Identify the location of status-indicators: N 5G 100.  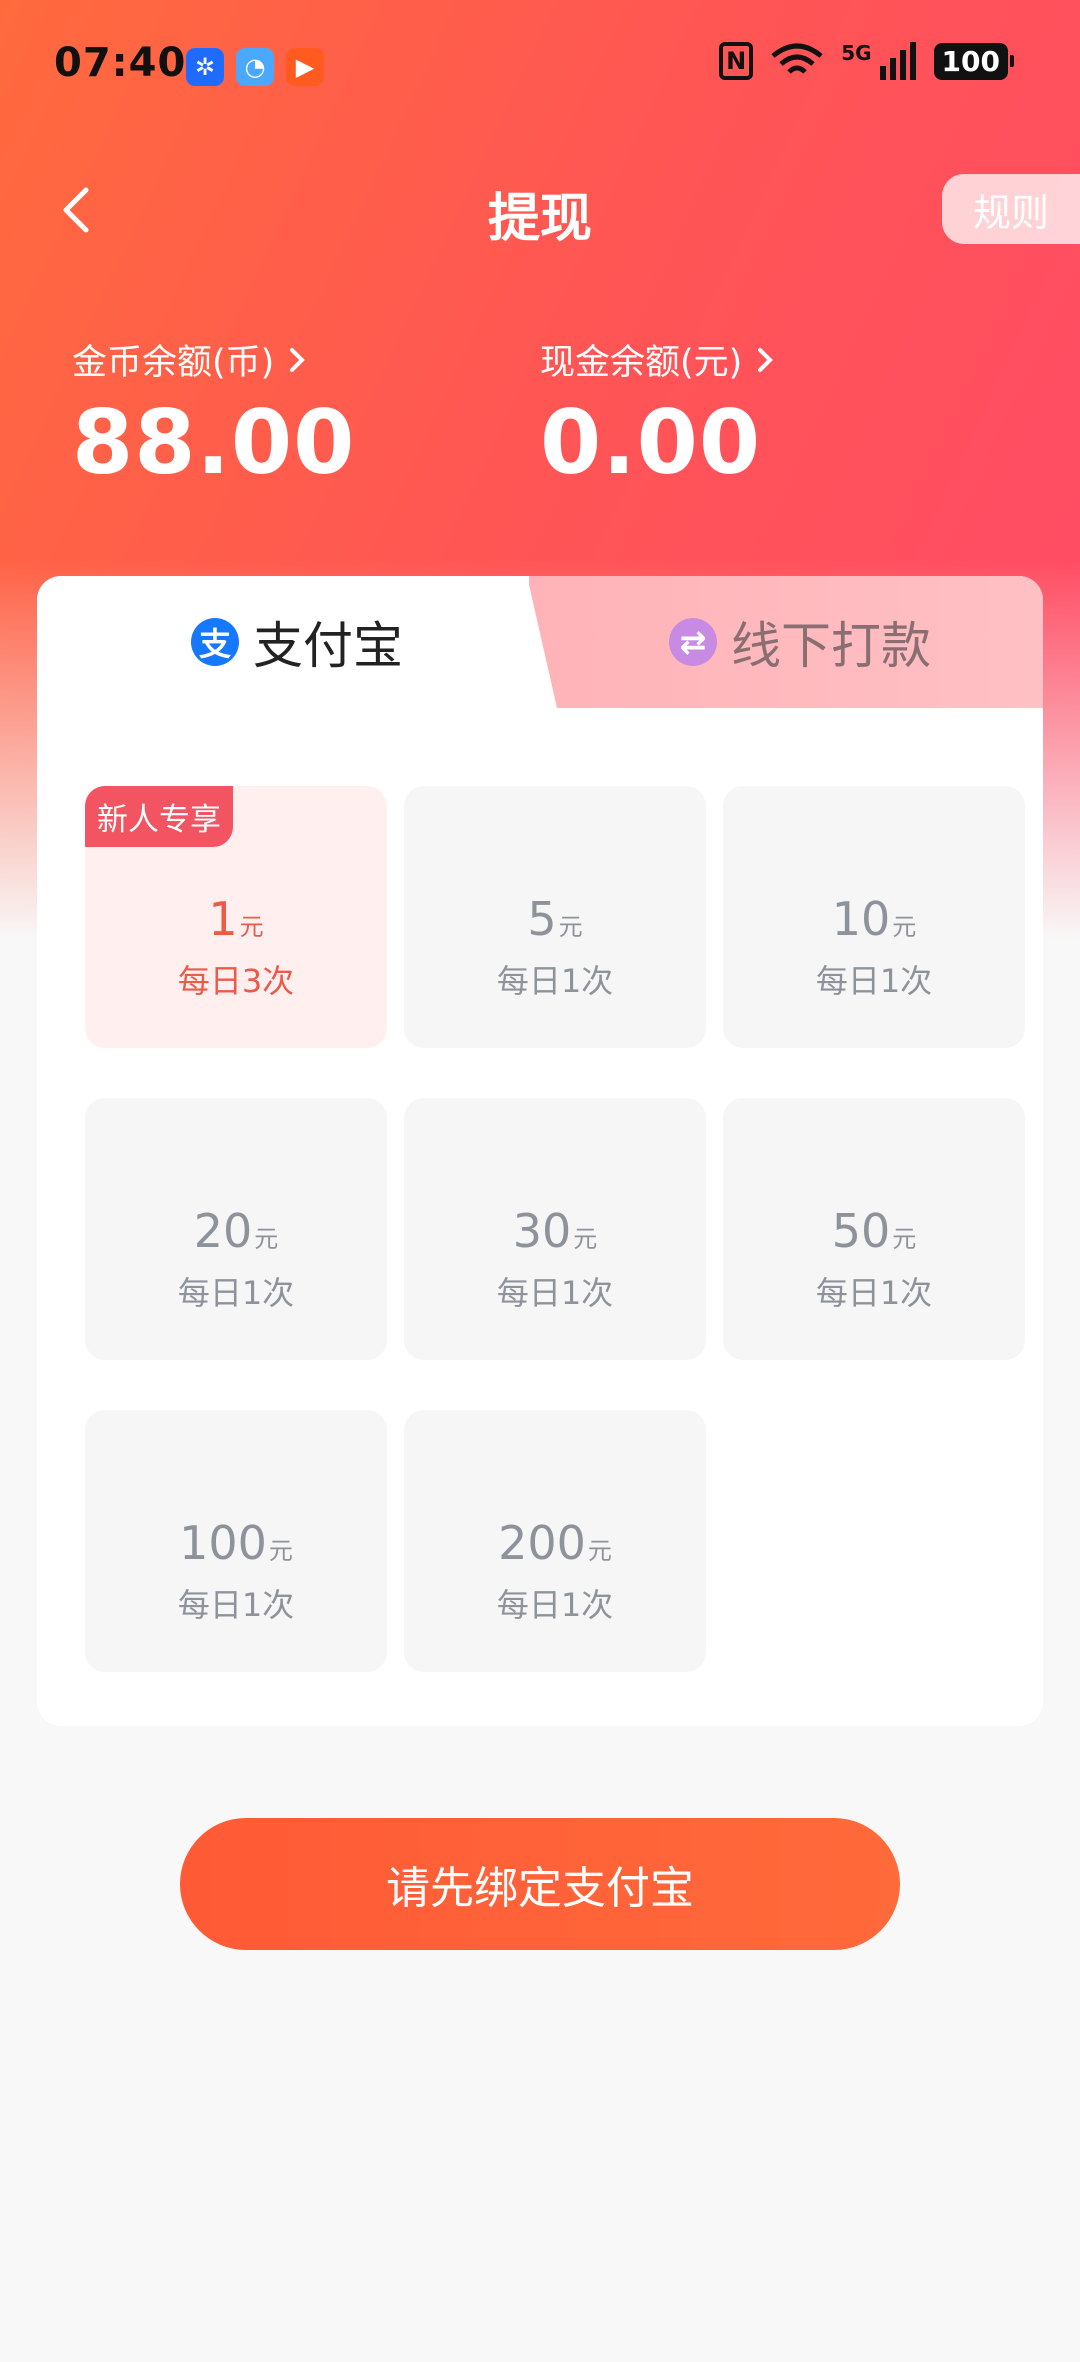
(867, 60).